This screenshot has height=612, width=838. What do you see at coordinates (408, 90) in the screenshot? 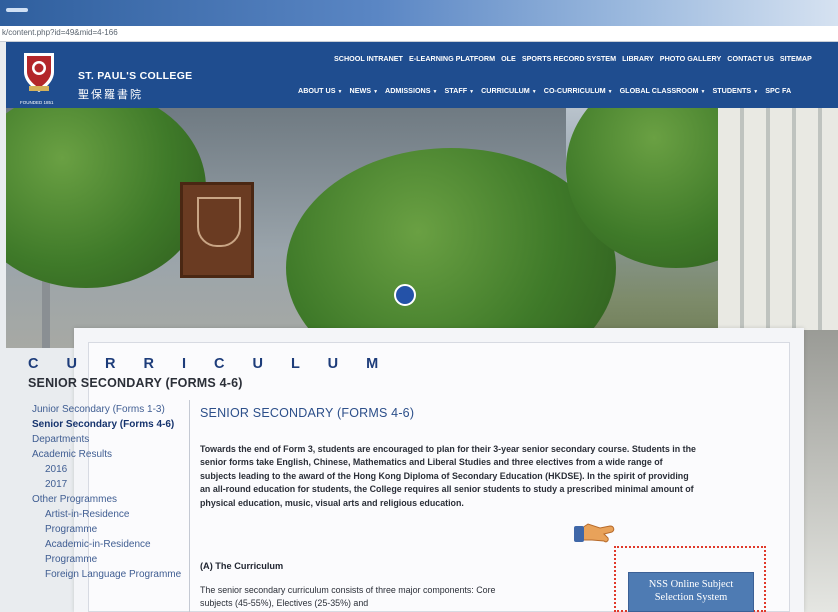
I see `main-nav-label: ADMISSIONS` at bounding box center [408, 90].